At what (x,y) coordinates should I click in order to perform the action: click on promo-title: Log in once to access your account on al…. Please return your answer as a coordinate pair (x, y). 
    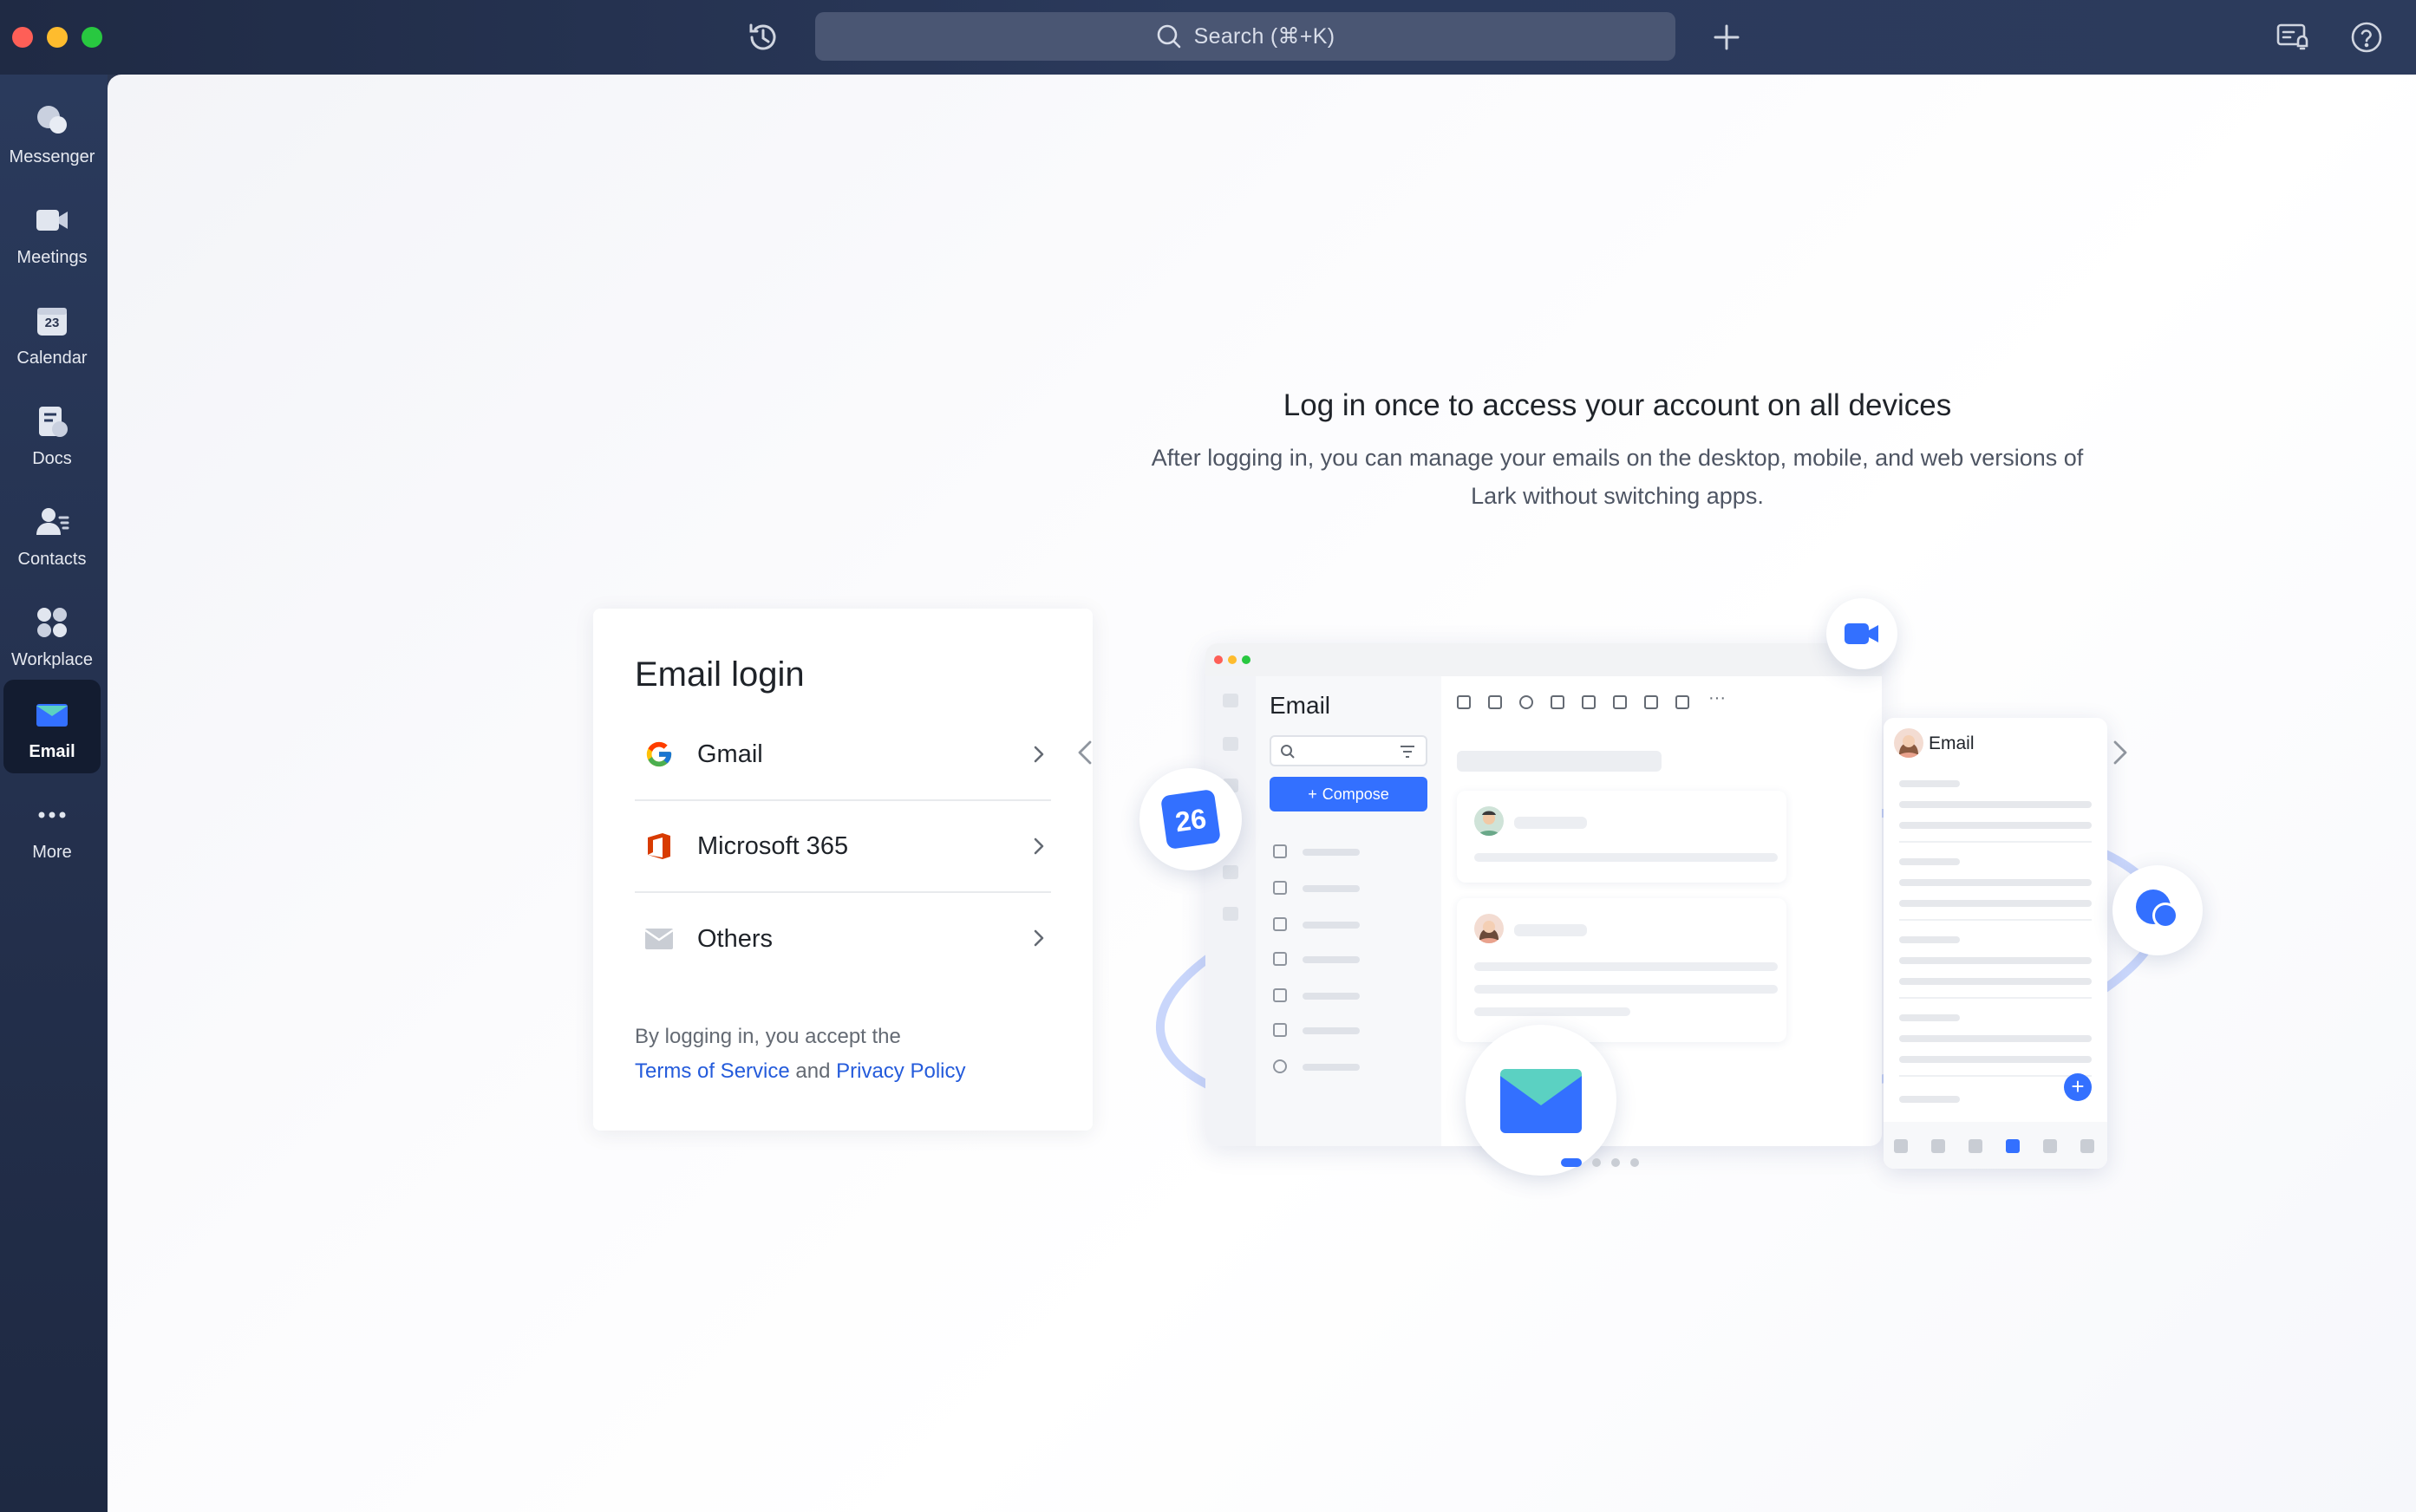
    Looking at the image, I should click on (1618, 405).